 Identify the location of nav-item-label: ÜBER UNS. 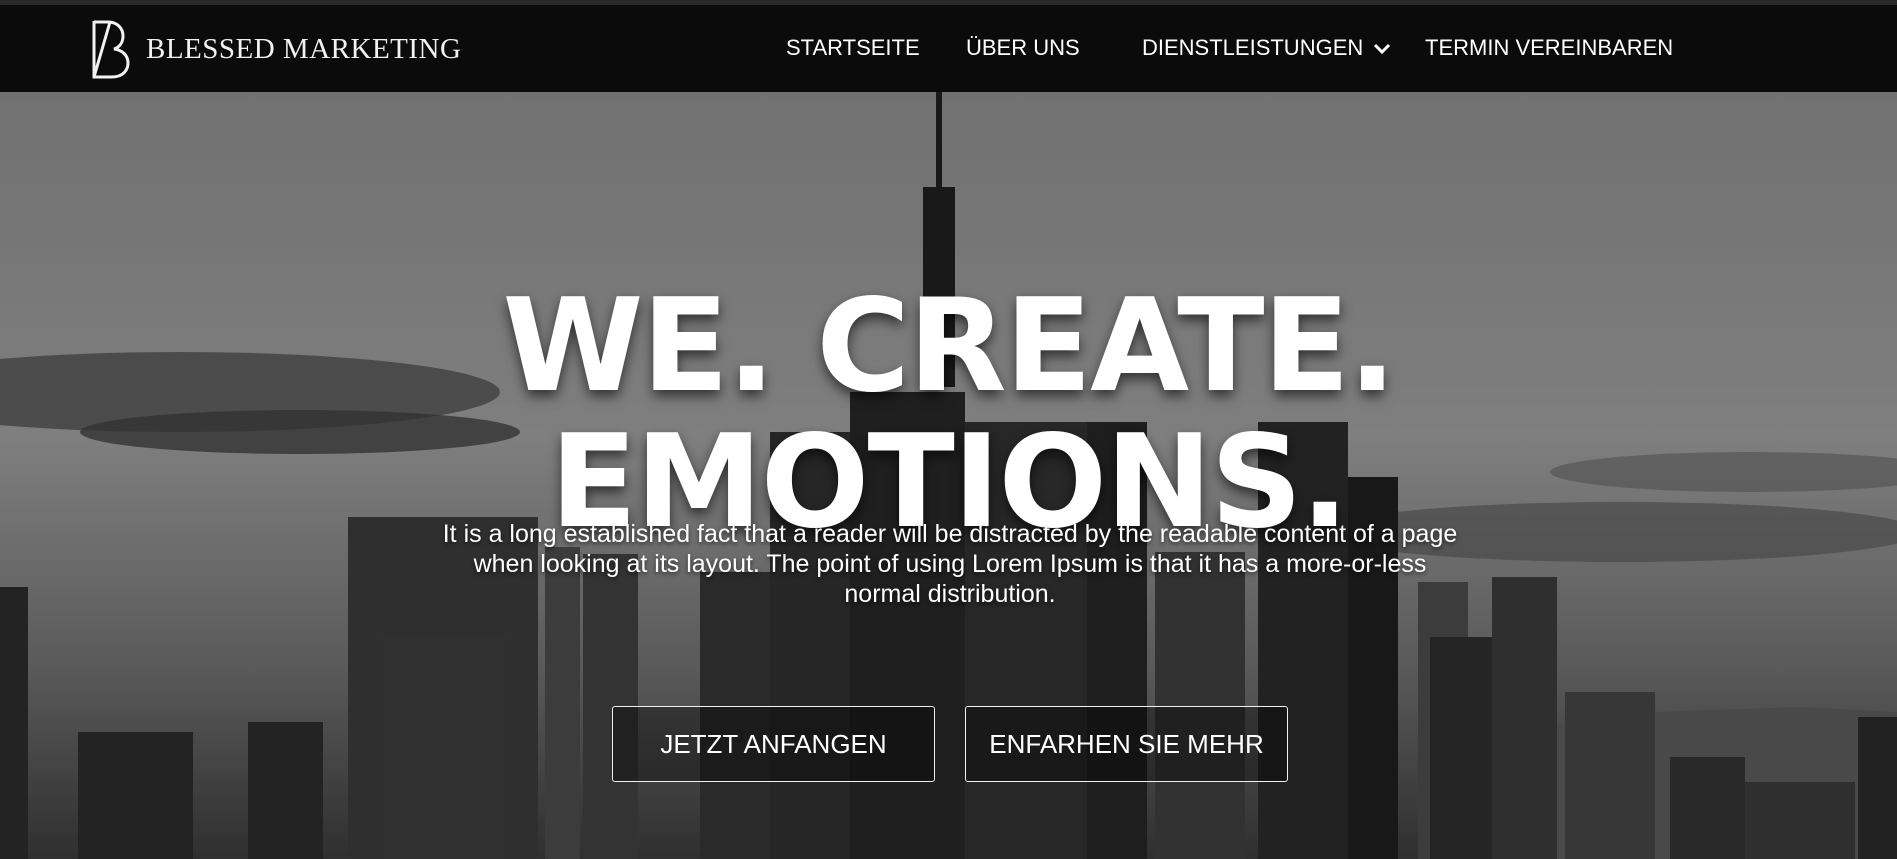
(1023, 47).